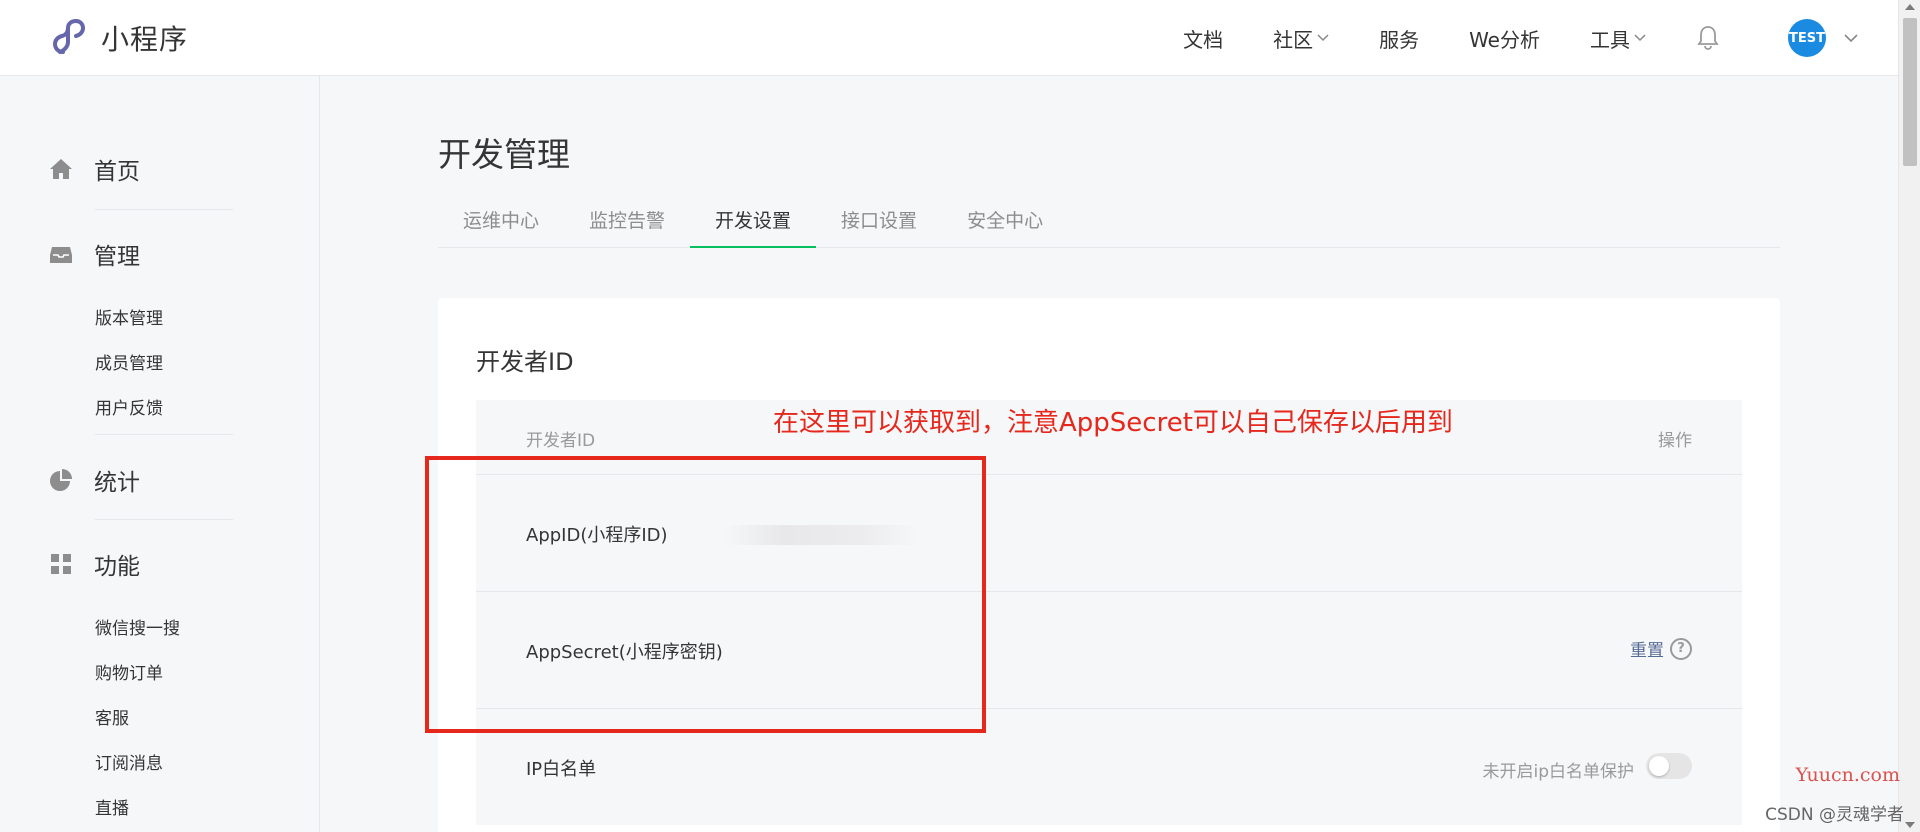  I want to click on sidebar-item-live: 直播, so click(112, 806).